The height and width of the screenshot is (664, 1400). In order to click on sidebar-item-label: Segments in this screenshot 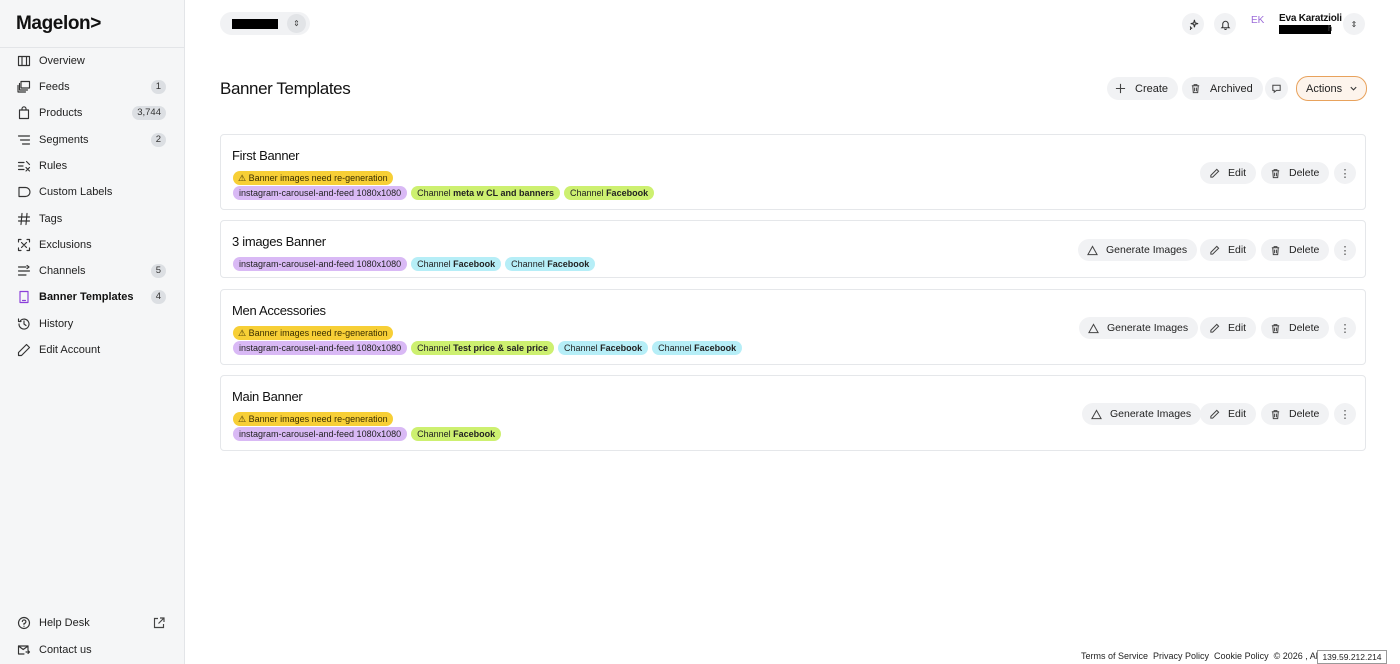, I will do `click(64, 140)`.